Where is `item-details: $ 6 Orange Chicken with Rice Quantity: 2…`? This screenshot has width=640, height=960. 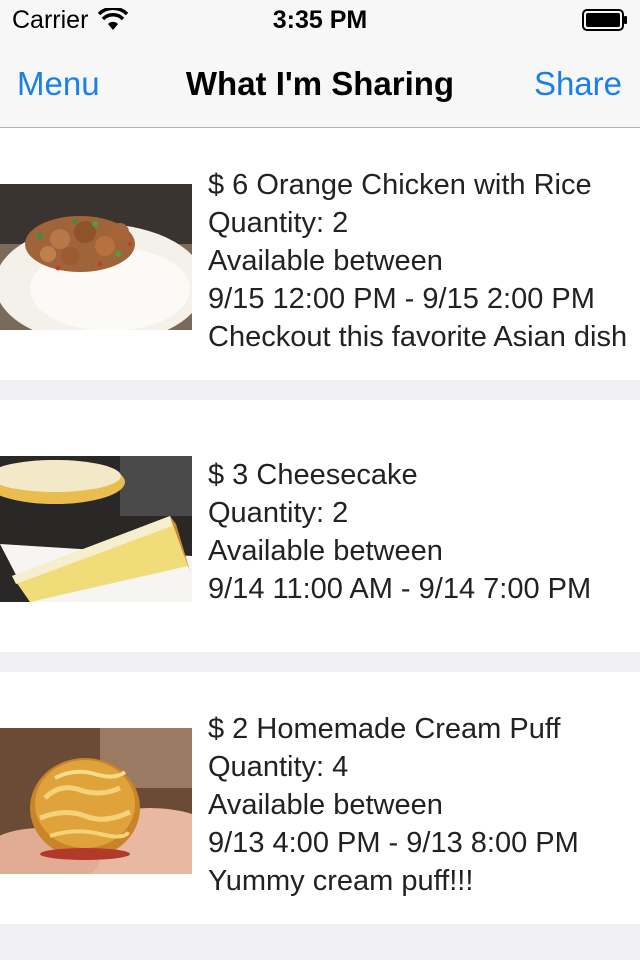 item-details: $ 6 Orange Chicken with Rice Quantity: 2… is located at coordinates (417, 261).